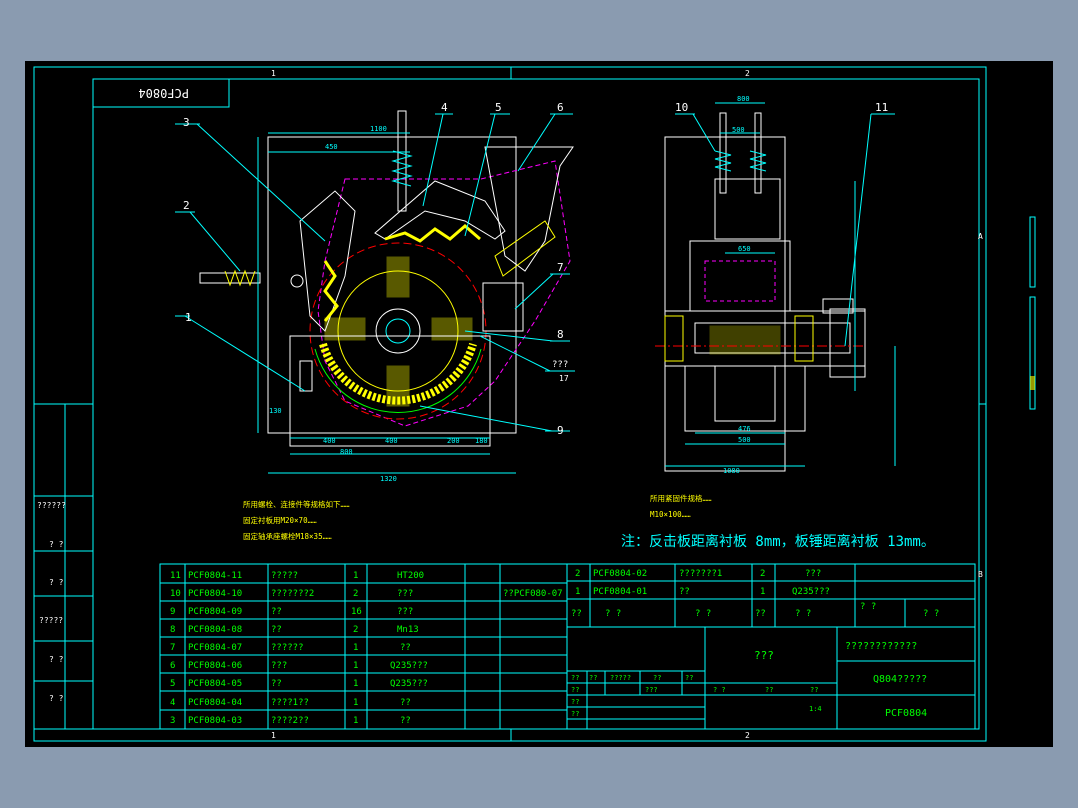 This screenshot has width=1078, height=808. I want to click on balloon-8: 8, so click(560, 334).